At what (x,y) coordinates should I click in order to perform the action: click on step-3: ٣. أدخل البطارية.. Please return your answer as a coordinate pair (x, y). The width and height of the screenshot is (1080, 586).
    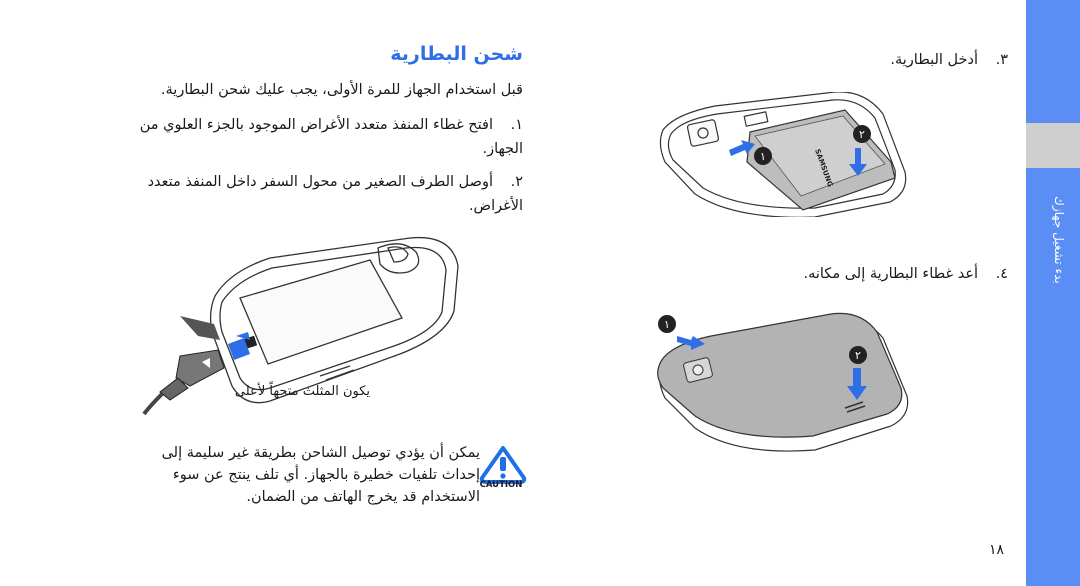
    Looking at the image, I should click on (829, 60).